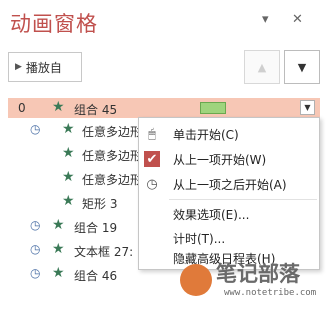  What do you see at coordinates (96, 228) in the screenshot?
I see `animation-name: 组合 19` at bounding box center [96, 228].